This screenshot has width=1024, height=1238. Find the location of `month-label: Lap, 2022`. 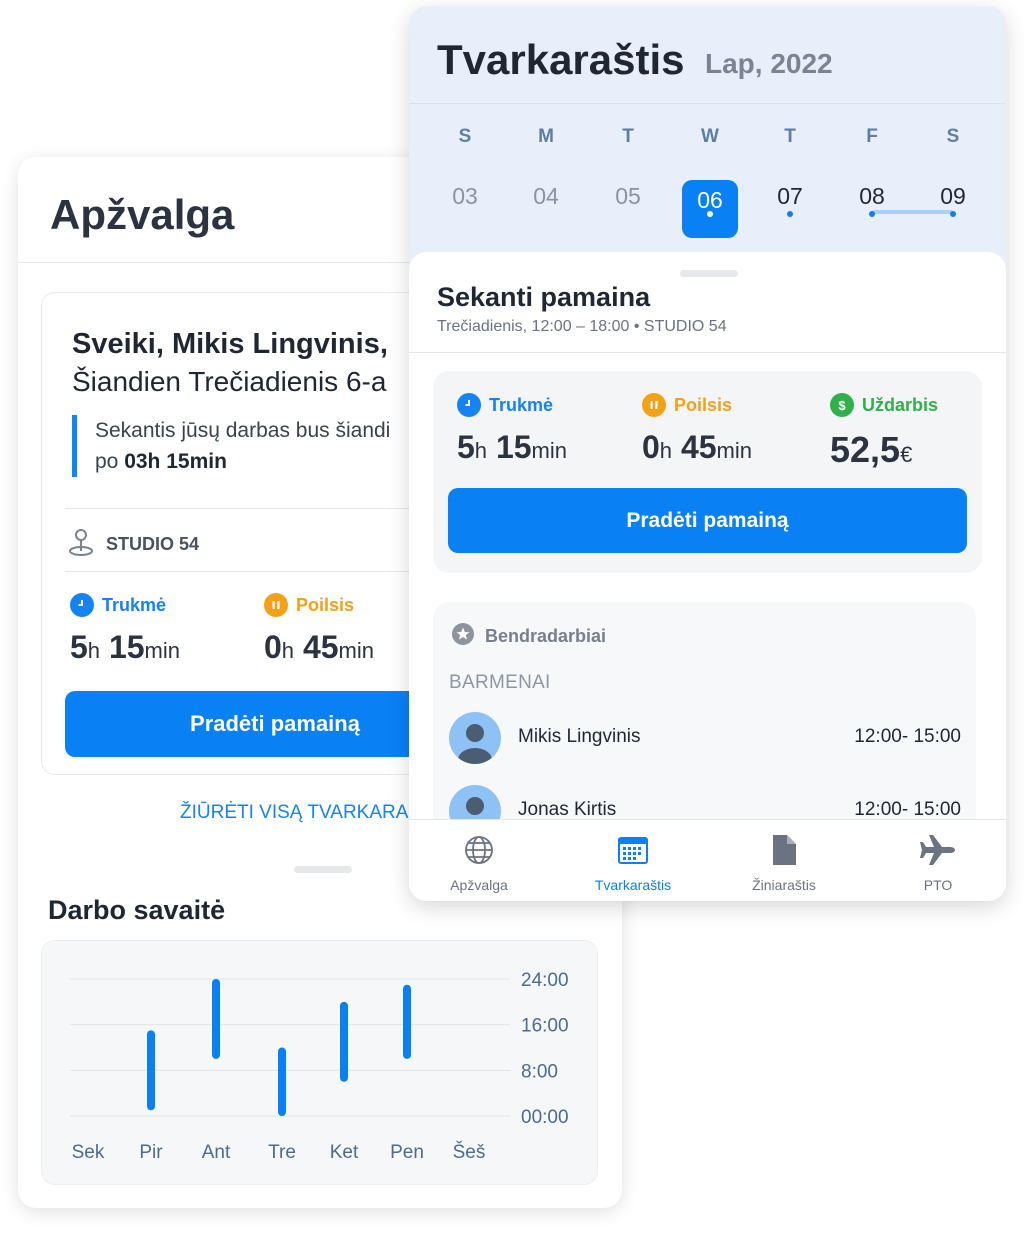

month-label: Lap, 2022 is located at coordinates (769, 64).